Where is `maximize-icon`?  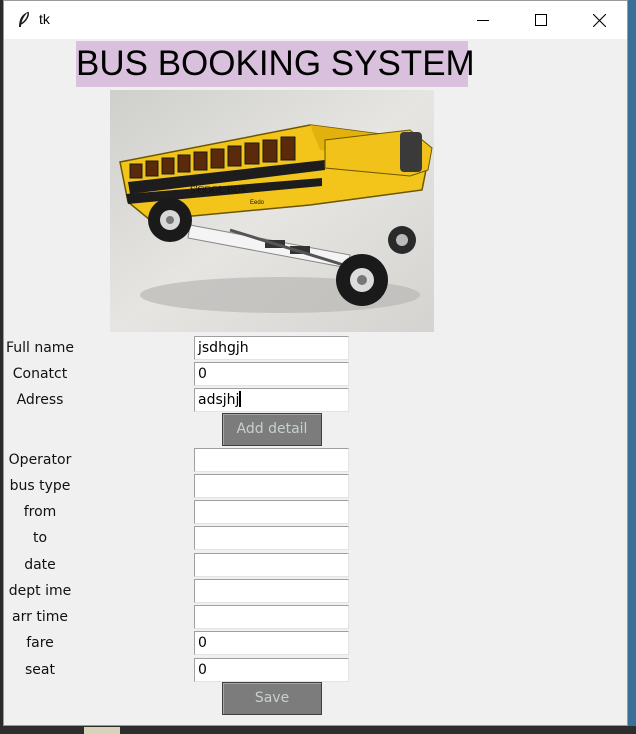
maximize-icon is located at coordinates (541, 20).